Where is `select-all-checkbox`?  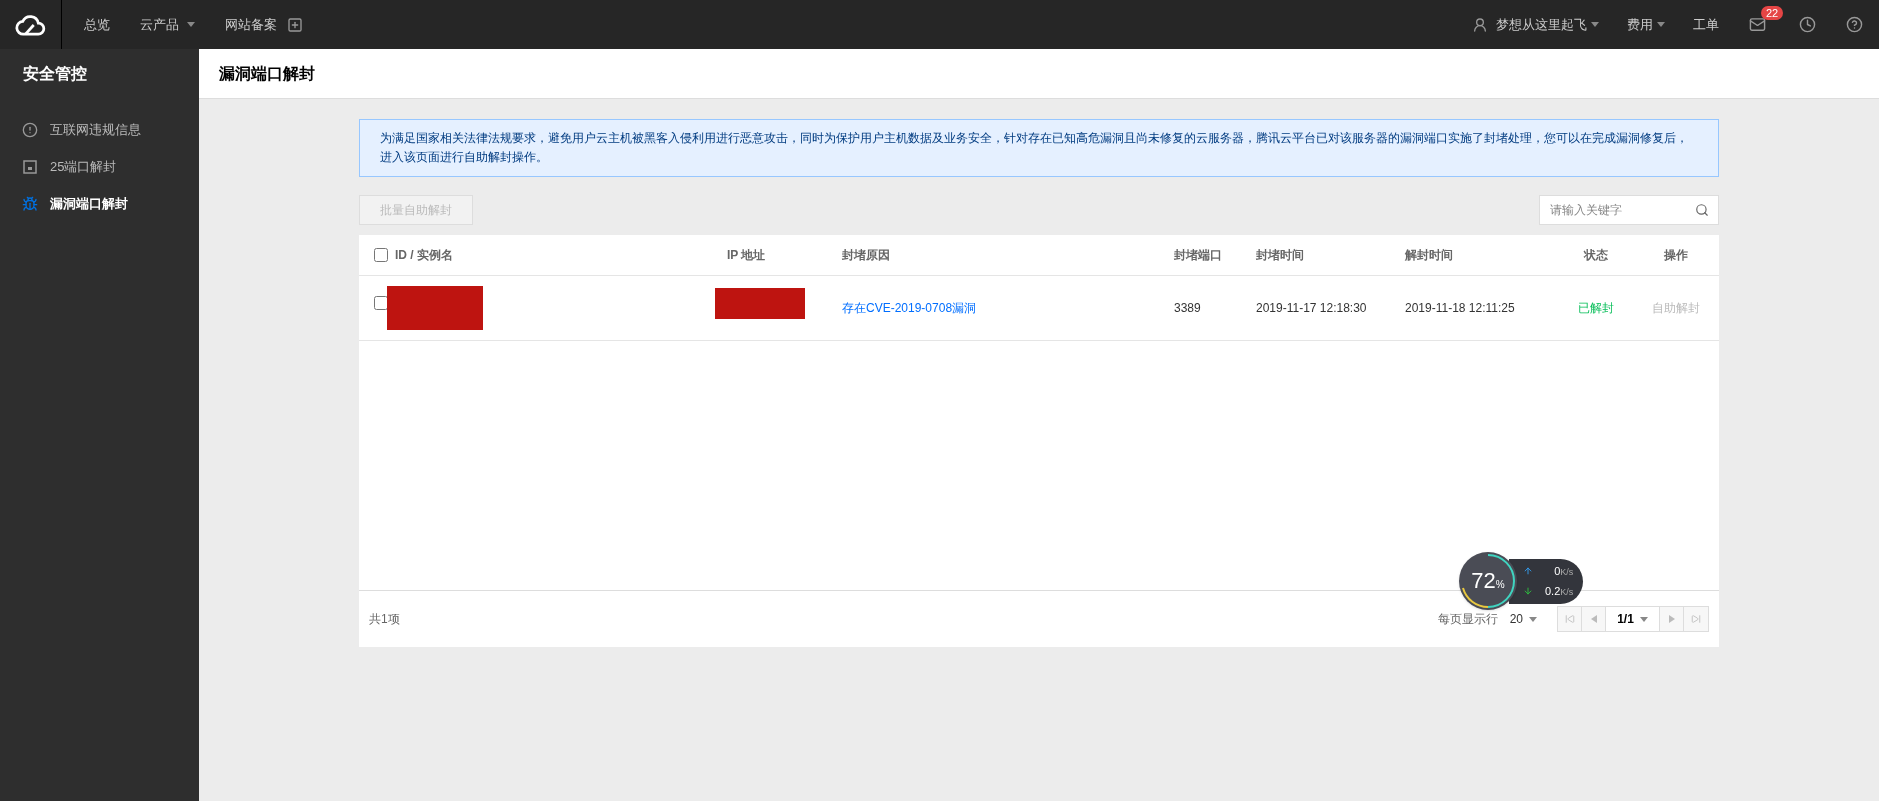 select-all-checkbox is located at coordinates (381, 255).